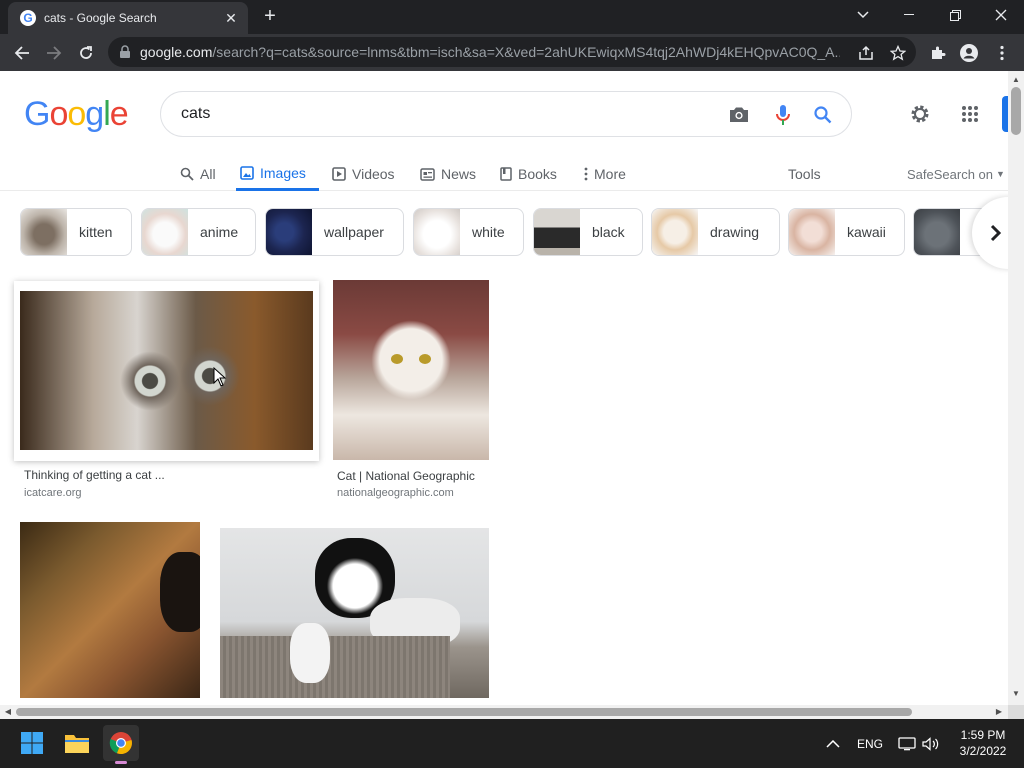 The image size is (1024, 768). Describe the element at coordinates (77, 743) in the screenshot. I see `file-explorer-icon` at that location.